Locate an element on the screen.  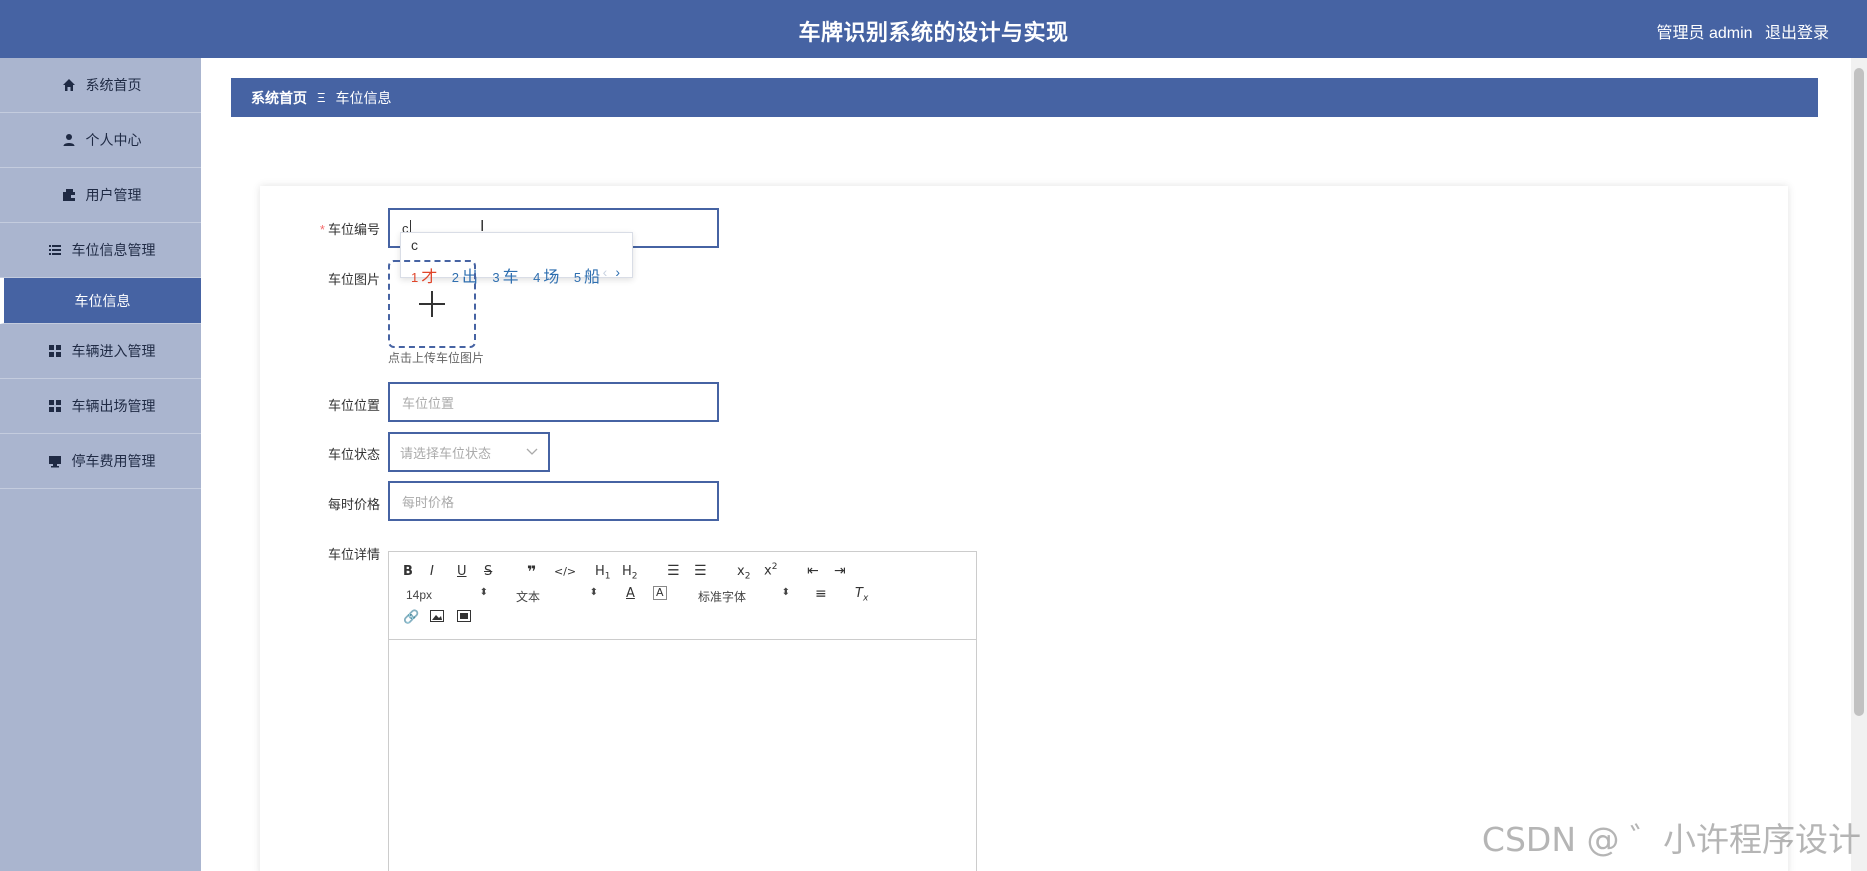
ime-page-arrows: ‹ › is located at coordinates (611, 272).